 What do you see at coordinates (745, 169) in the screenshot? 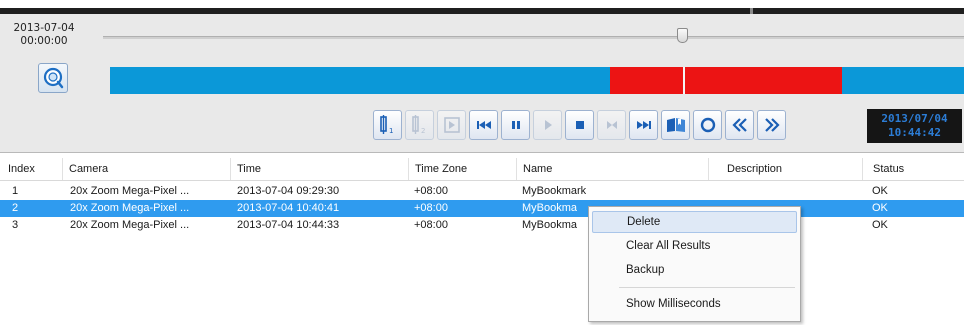
I see `column-header-description: Description` at bounding box center [745, 169].